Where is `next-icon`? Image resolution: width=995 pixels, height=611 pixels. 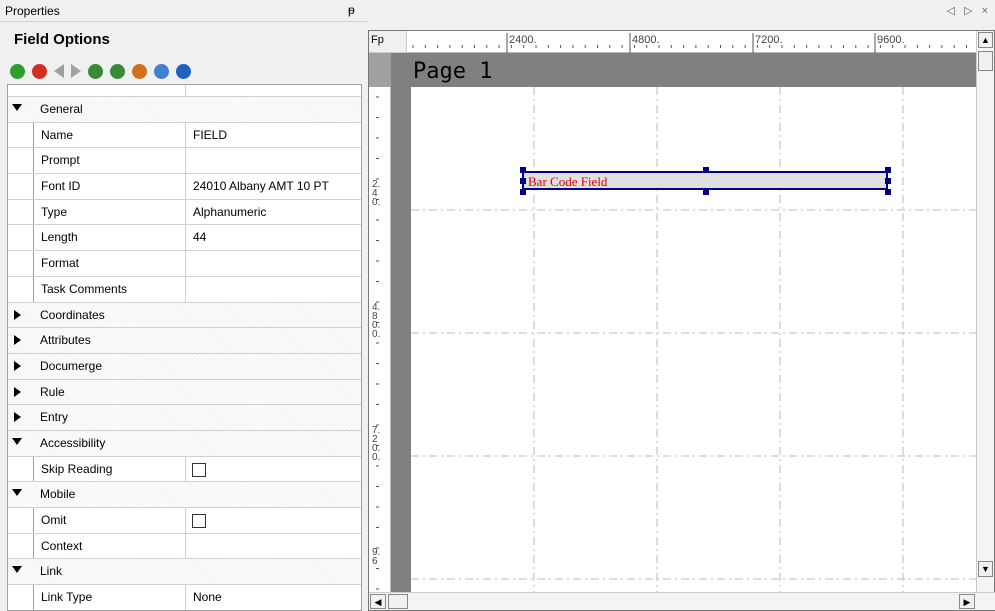 next-icon is located at coordinates (76, 71).